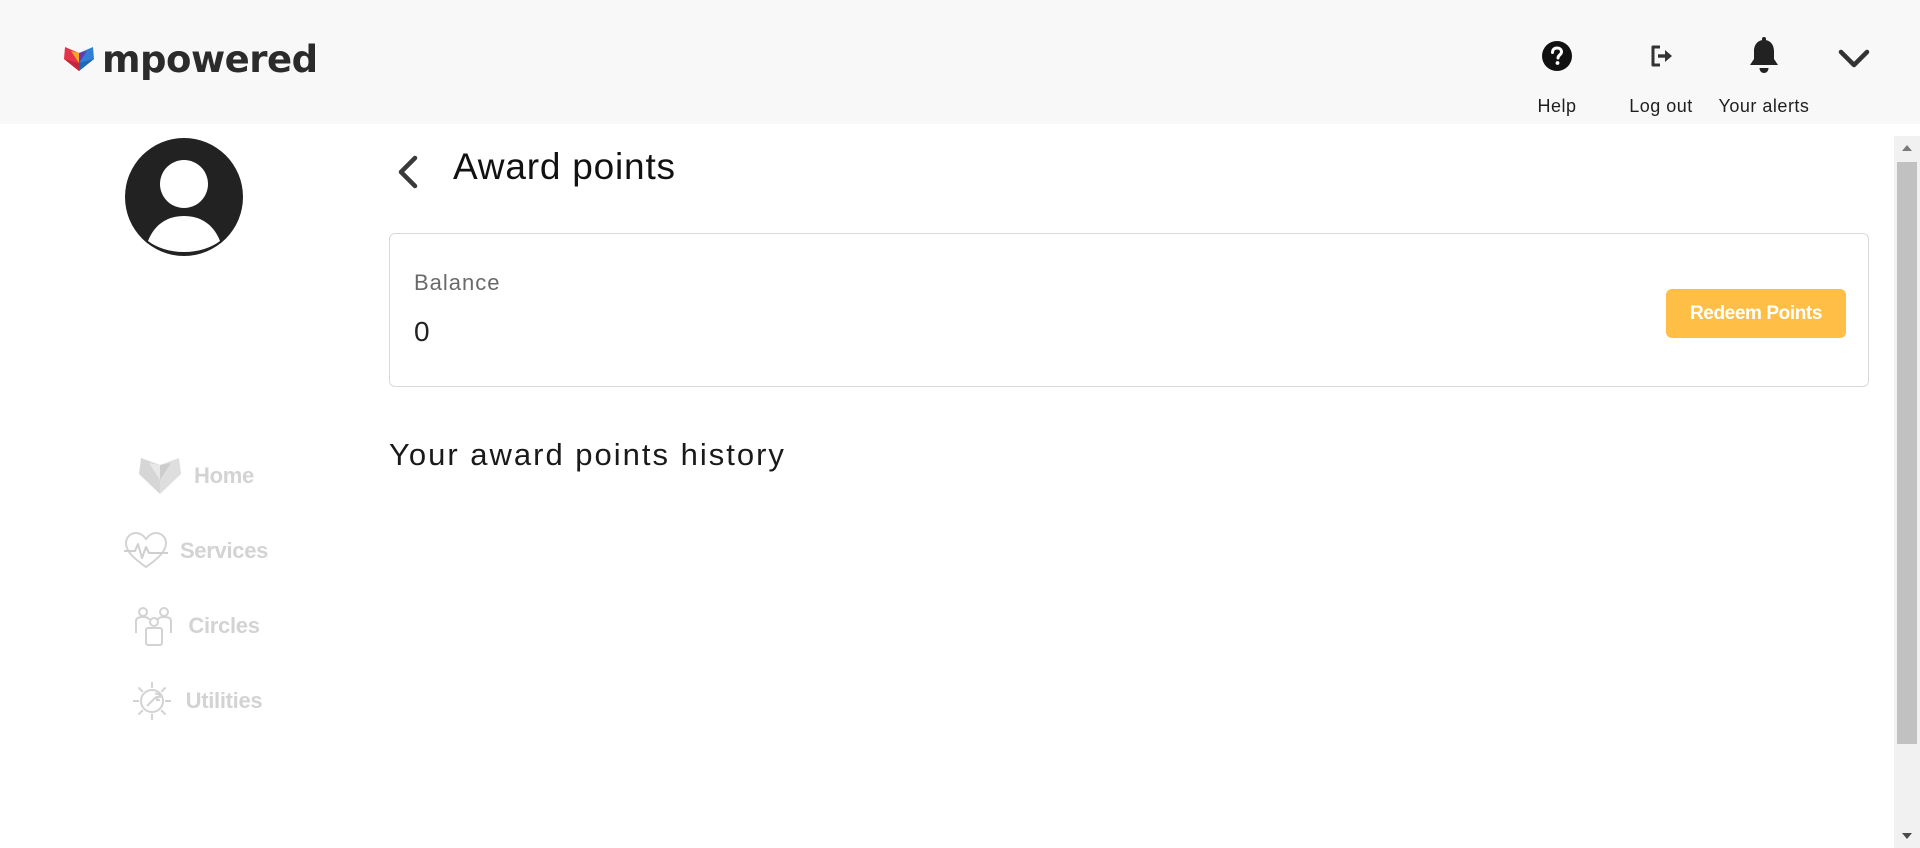 The width and height of the screenshot is (1920, 848). What do you see at coordinates (1907, 148) in the screenshot?
I see `scroll-up-arrow-icon` at bounding box center [1907, 148].